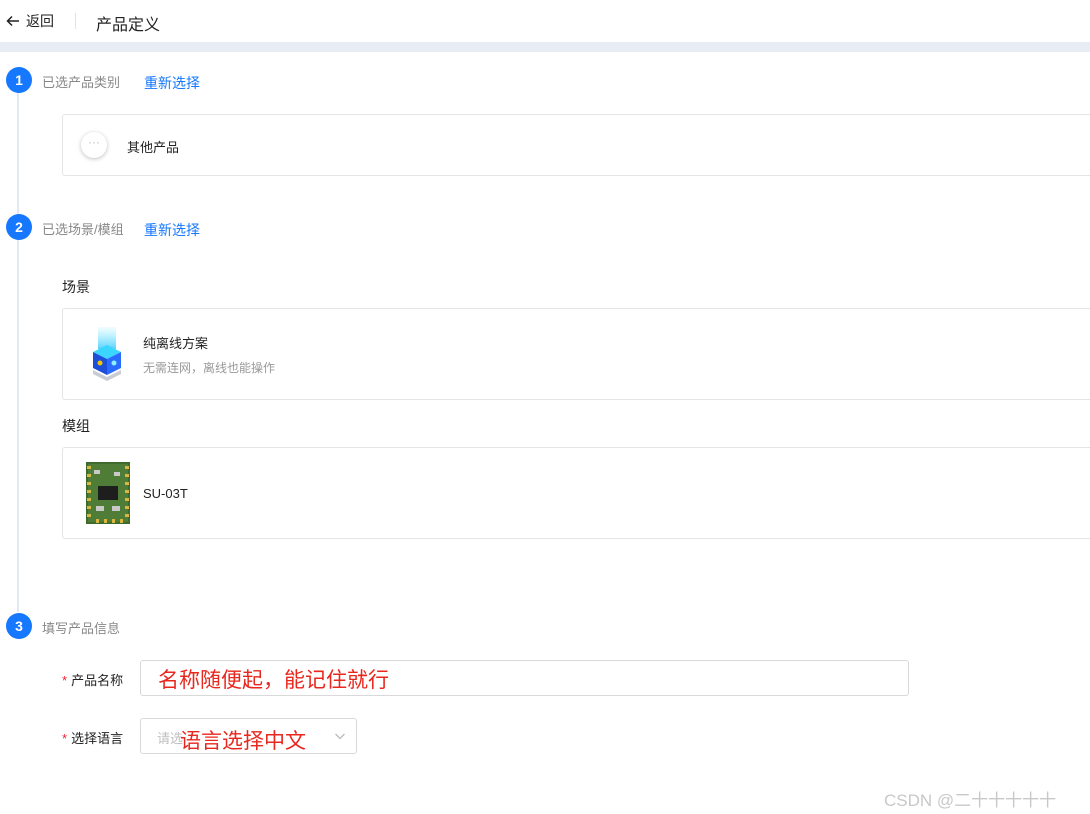 This screenshot has height=814, width=1090. What do you see at coordinates (176, 343) in the screenshot?
I see `scene-name: 纯离线方案` at bounding box center [176, 343].